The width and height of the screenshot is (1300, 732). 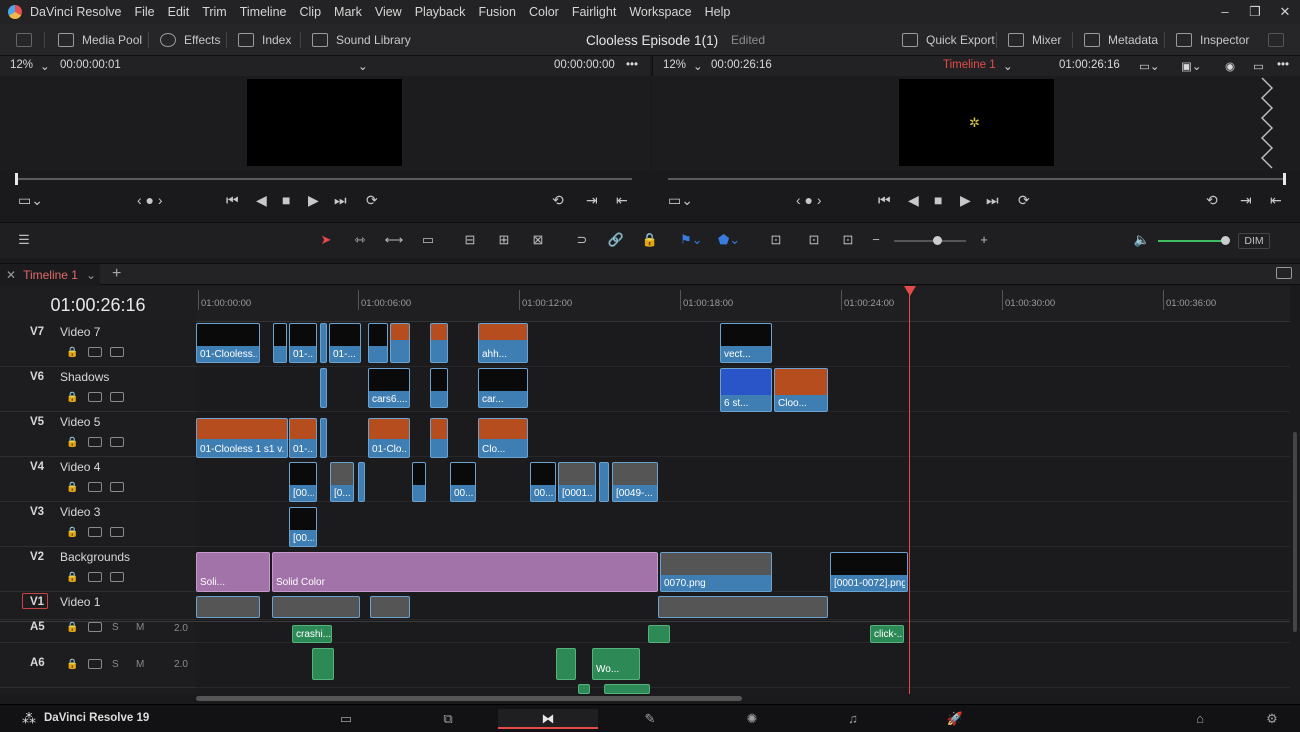 What do you see at coordinates (869, 572) in the screenshot?
I see `image-clip: [0001-0072].png` at bounding box center [869, 572].